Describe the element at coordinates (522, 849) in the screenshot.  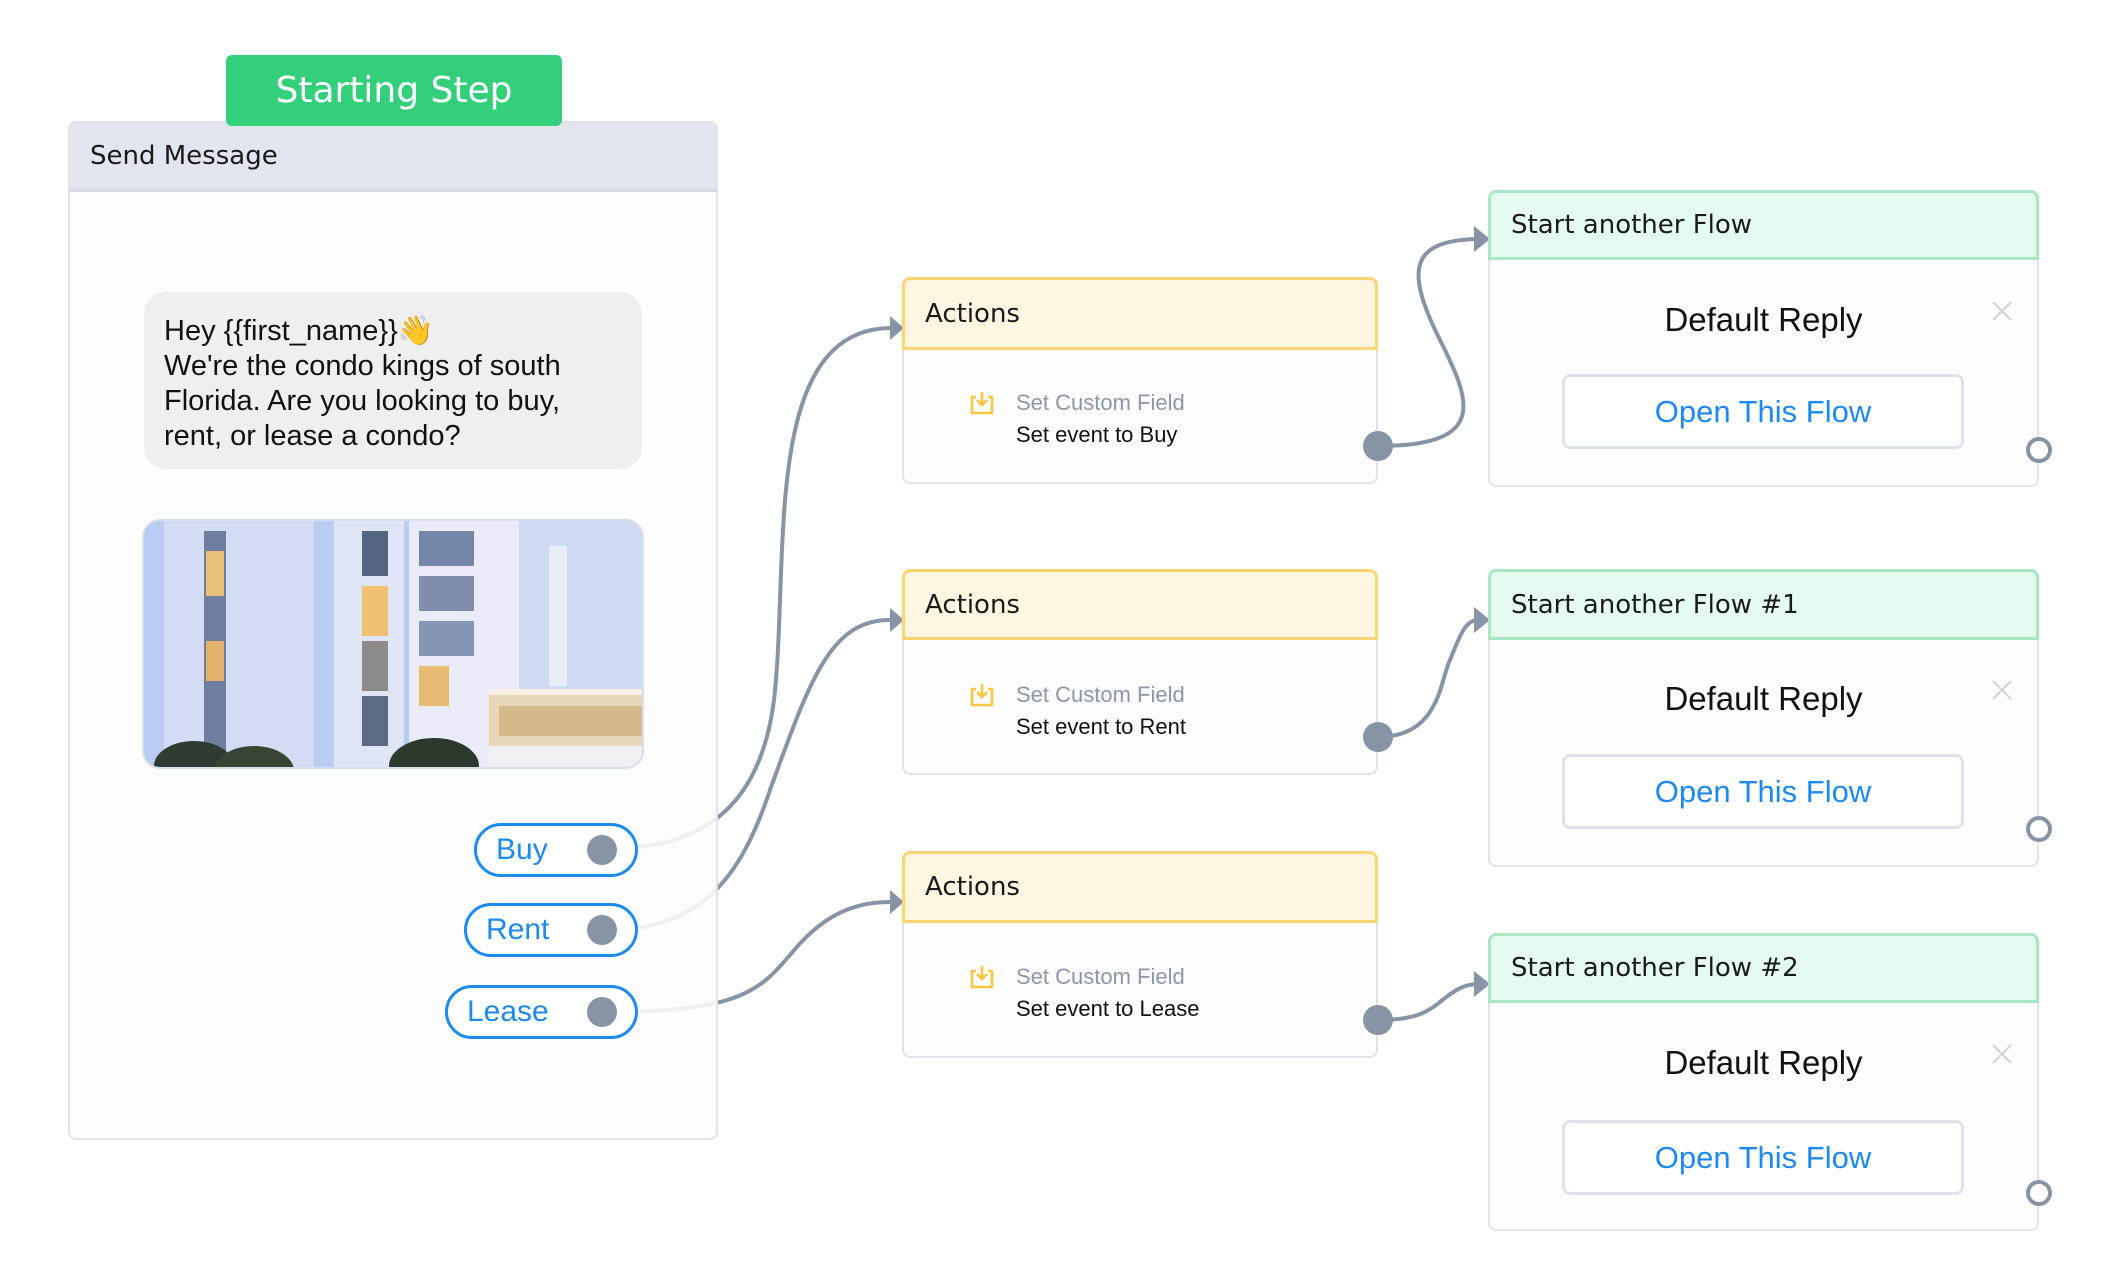
I see `button-label: Buy` at that location.